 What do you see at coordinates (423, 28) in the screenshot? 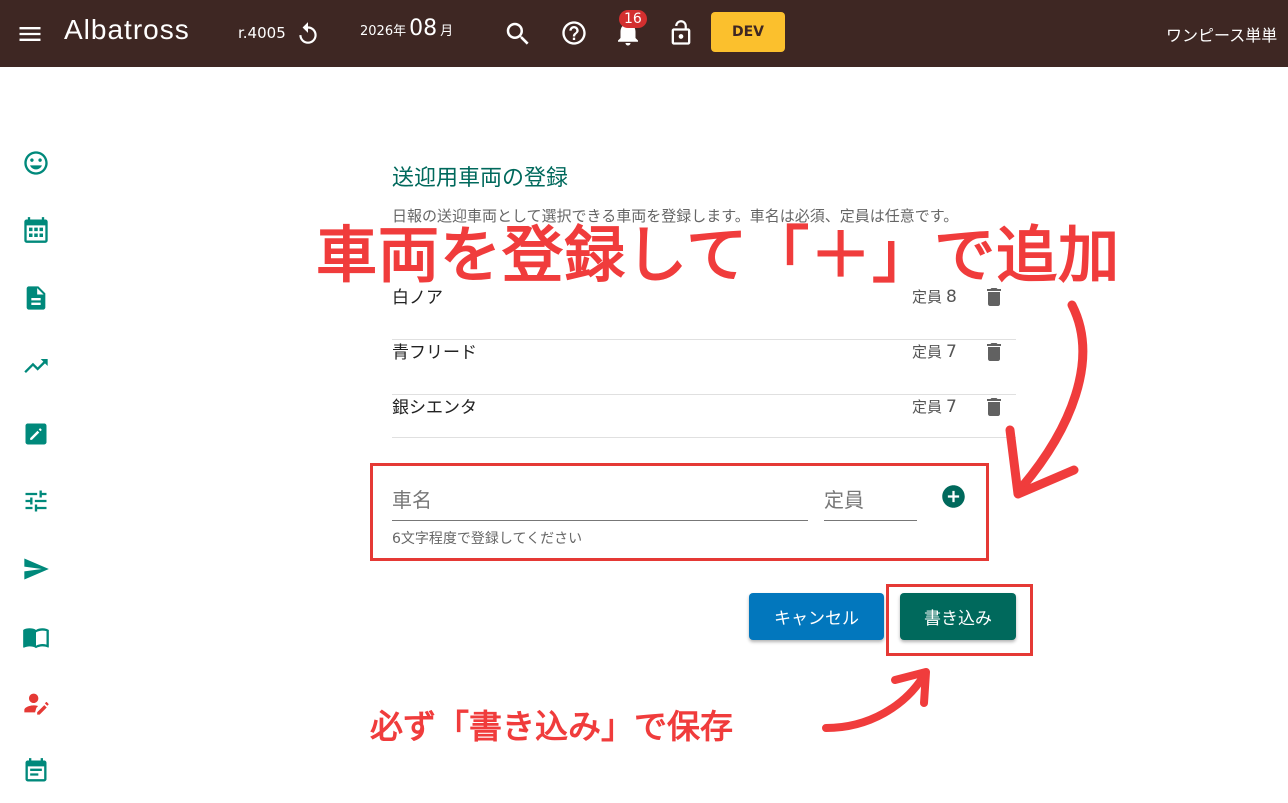
I see `month-value: 08` at bounding box center [423, 28].